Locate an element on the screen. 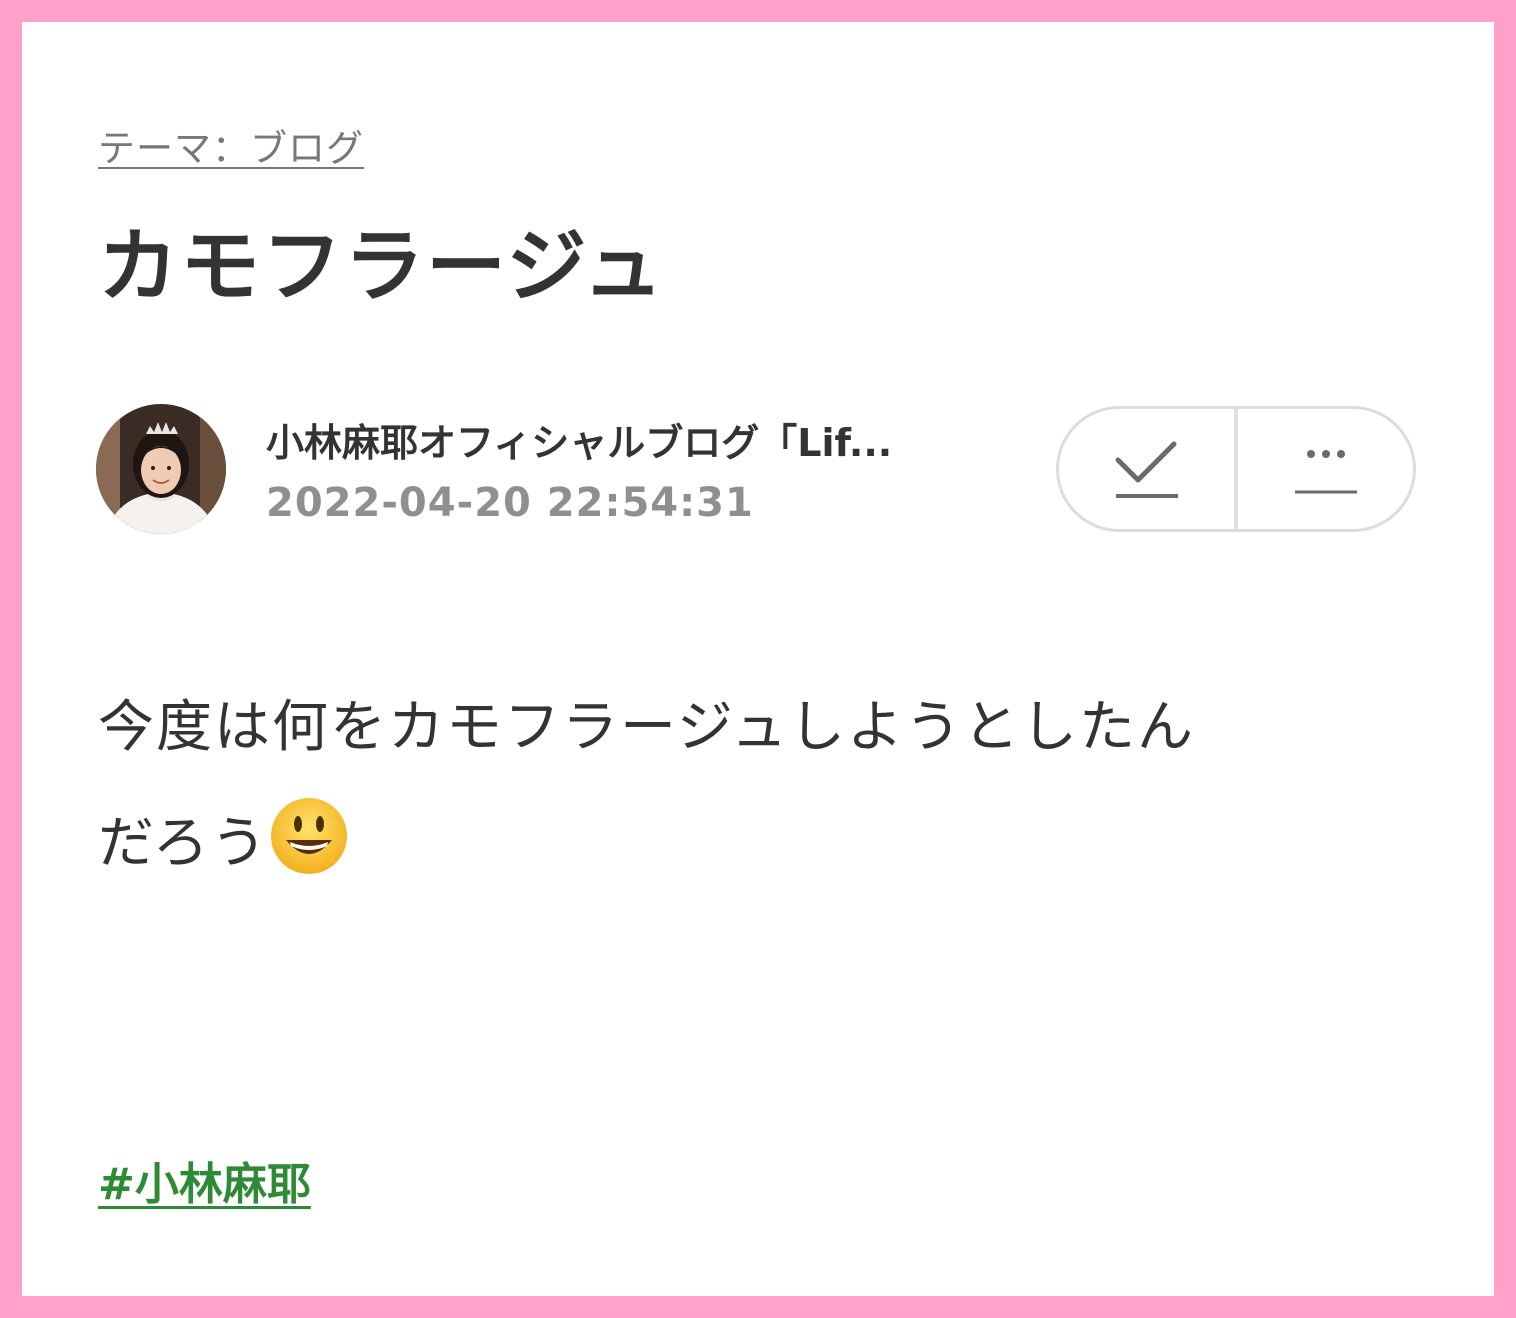  theme-link: テーマ：ブログ is located at coordinates (231, 145).